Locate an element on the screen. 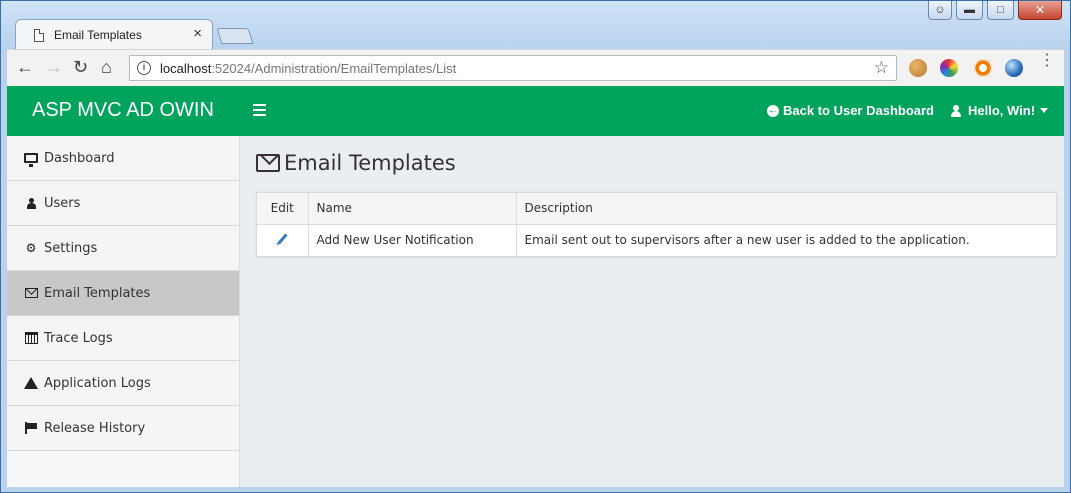 The image size is (1071, 493). user-greeting: Hello, Win! is located at coordinates (1002, 110).